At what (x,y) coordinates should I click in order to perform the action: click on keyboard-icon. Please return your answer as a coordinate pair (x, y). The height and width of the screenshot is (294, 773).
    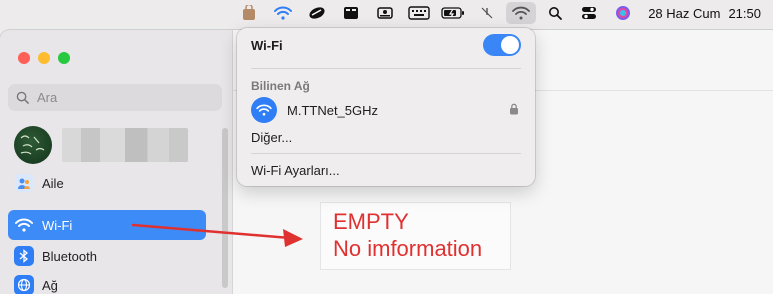
    Looking at the image, I should click on (419, 13).